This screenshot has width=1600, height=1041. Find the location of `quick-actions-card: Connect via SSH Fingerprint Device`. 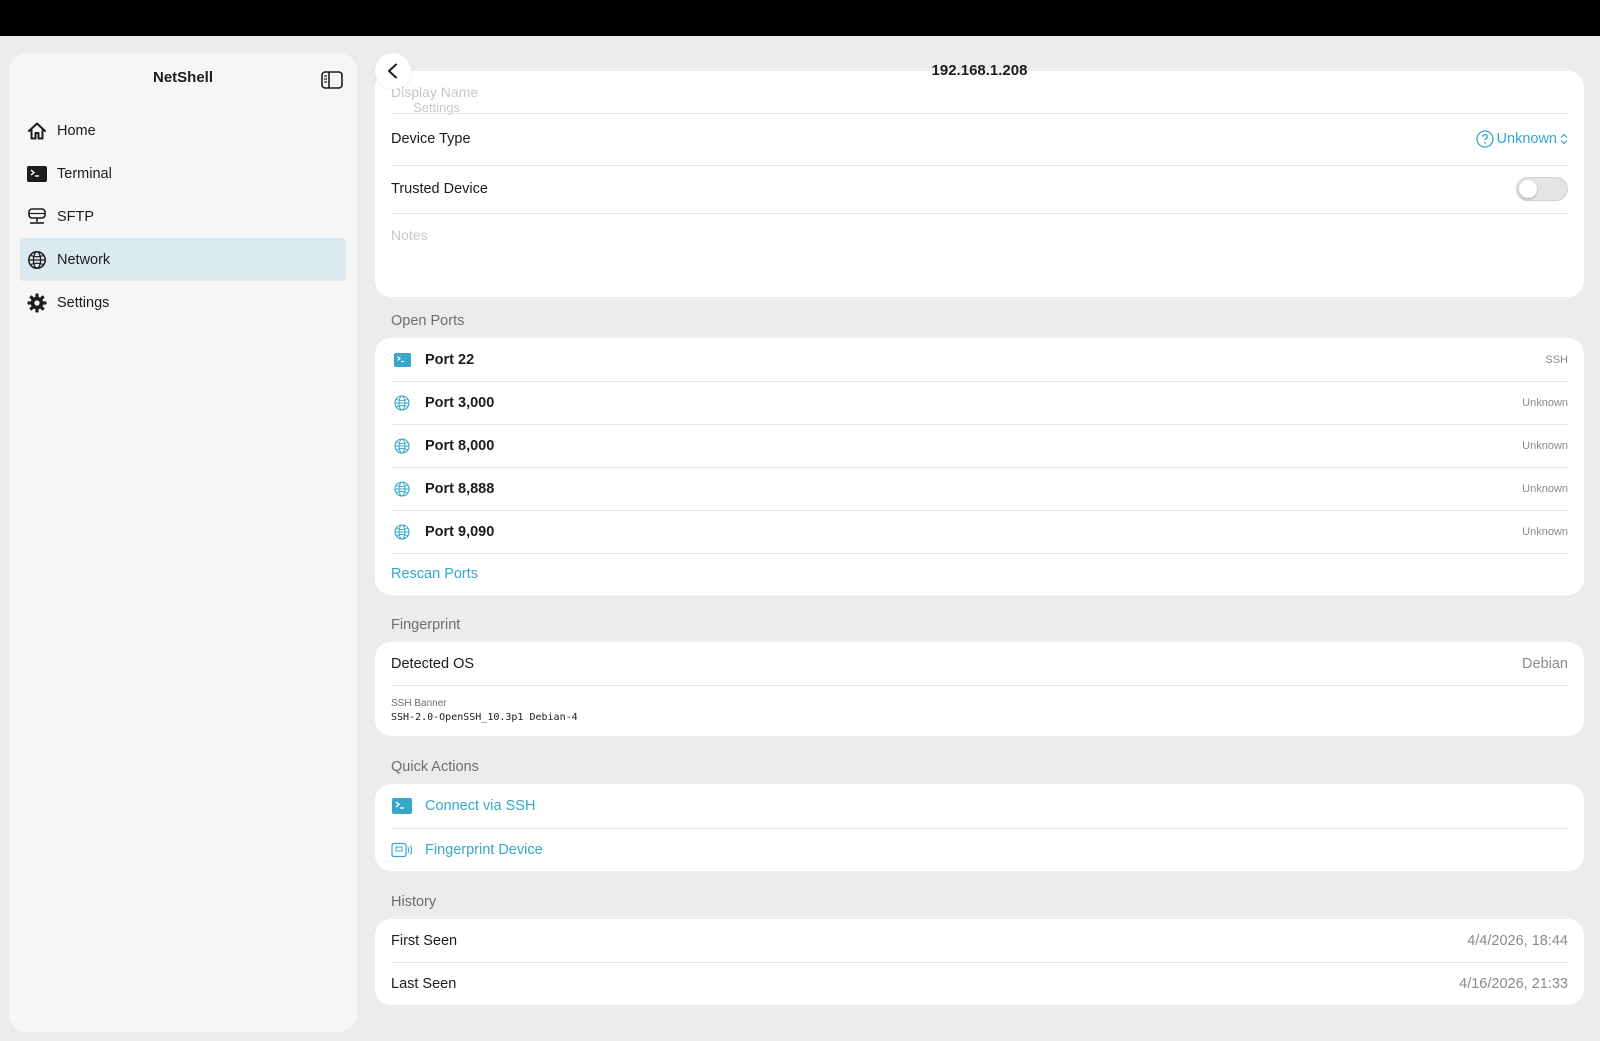

quick-actions-card: Connect via SSH Fingerprint Device is located at coordinates (979, 827).